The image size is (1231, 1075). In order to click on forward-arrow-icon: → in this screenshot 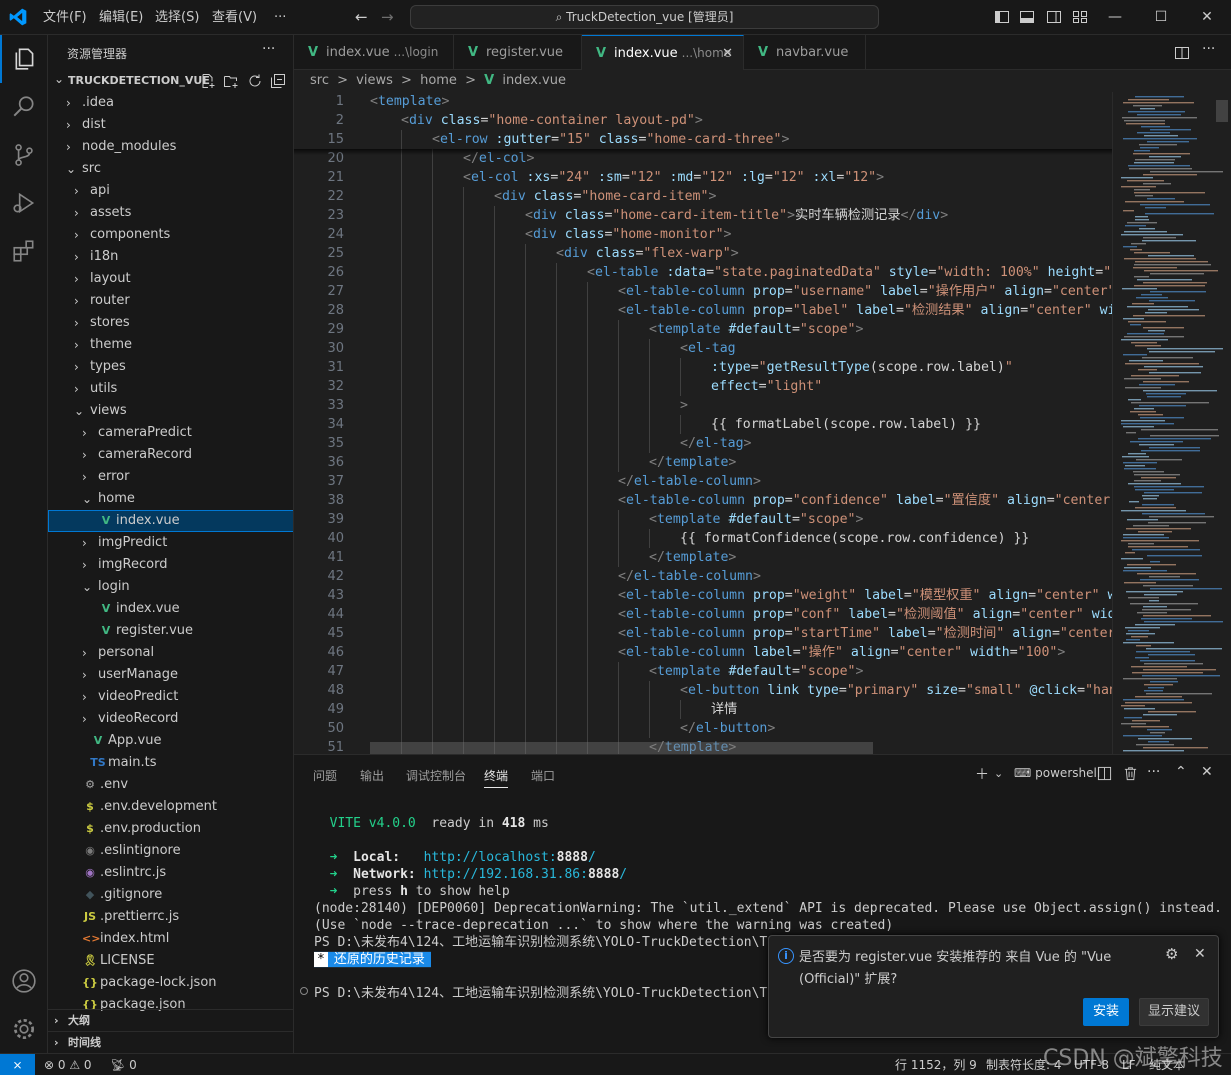, I will do `click(387, 17)`.